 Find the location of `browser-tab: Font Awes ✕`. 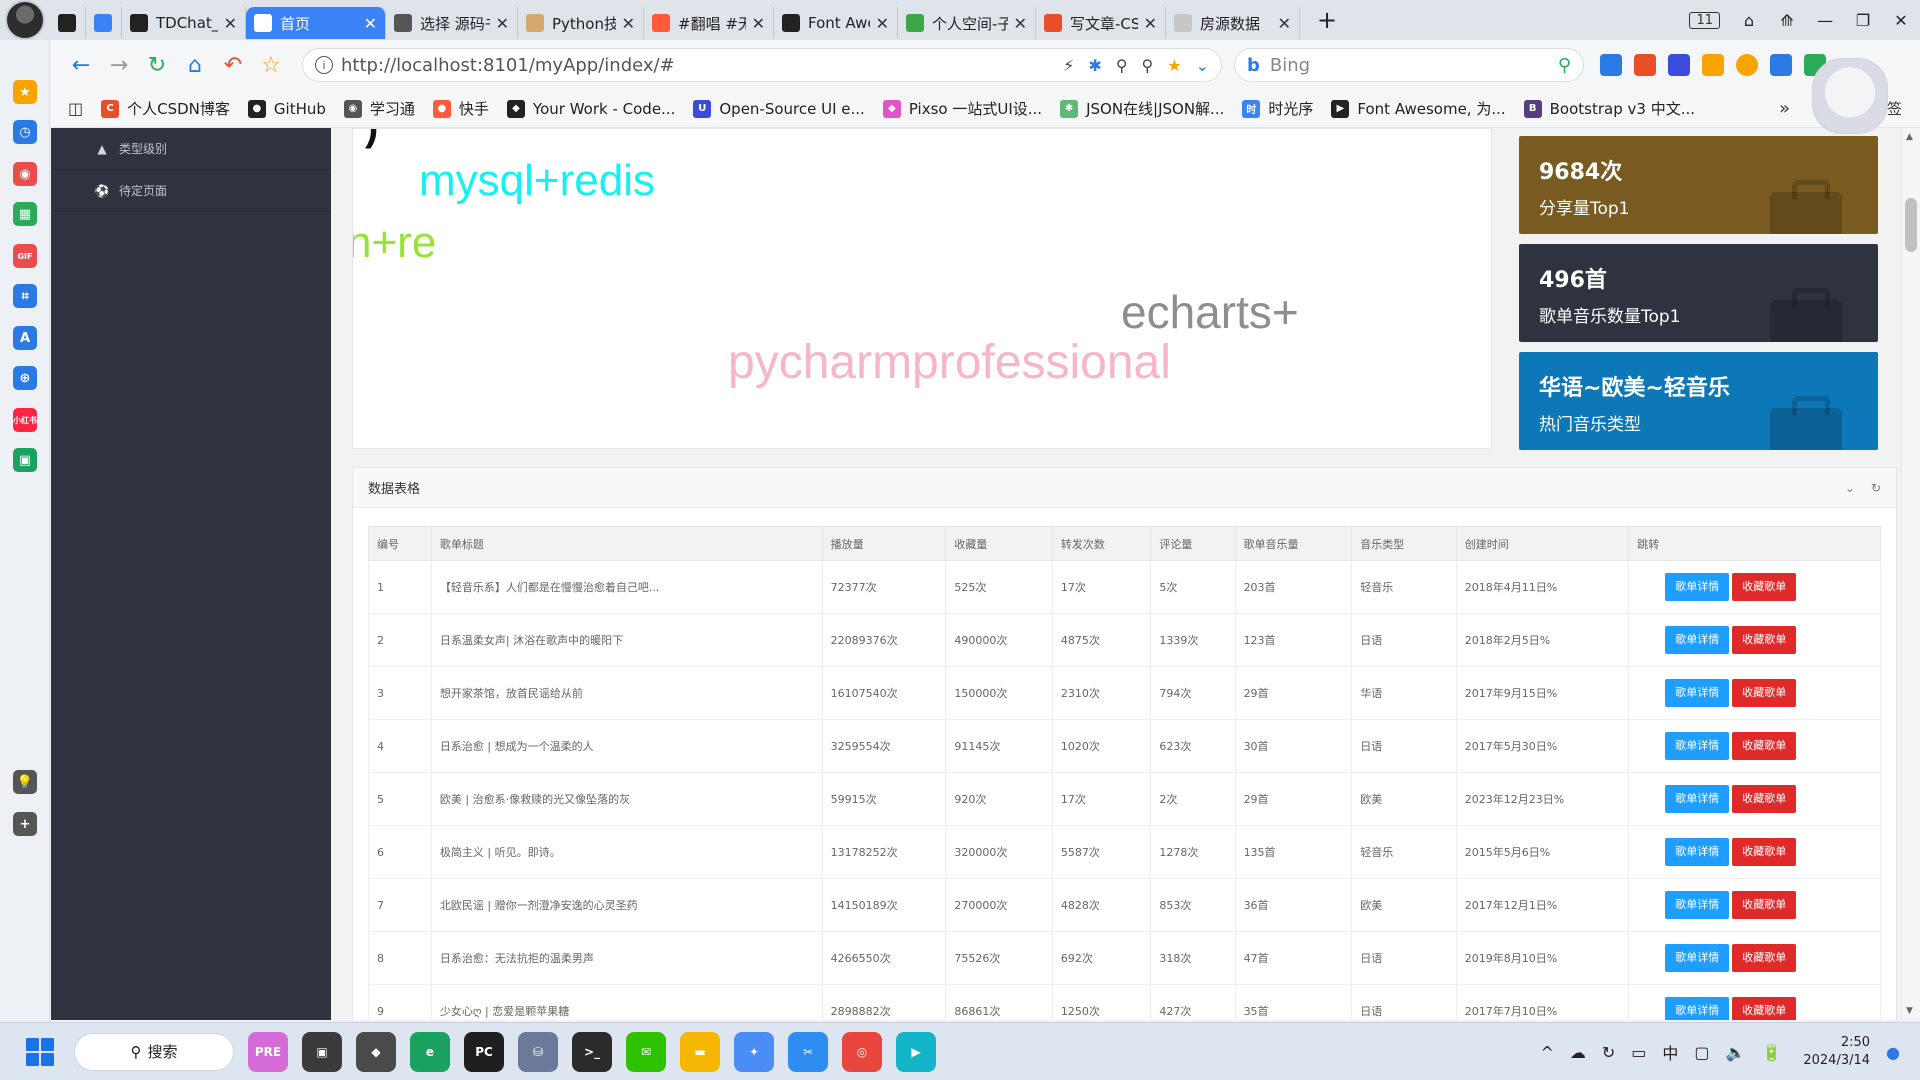

browser-tab: Font Awes ✕ is located at coordinates (836, 23).